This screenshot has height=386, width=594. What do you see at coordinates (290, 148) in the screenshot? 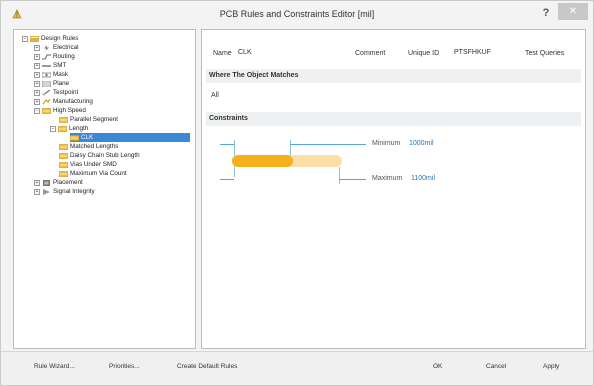
I see `min-right-tick` at bounding box center [290, 148].